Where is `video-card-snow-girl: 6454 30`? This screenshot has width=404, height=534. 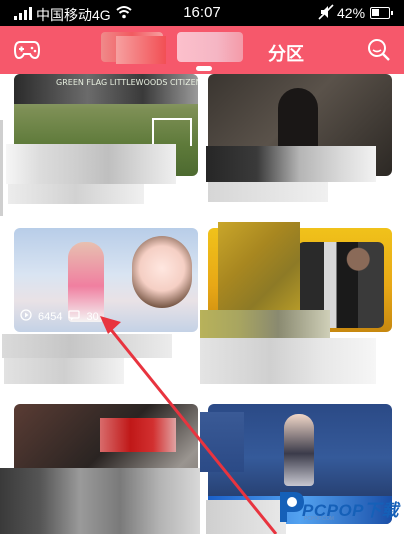
video-card-snow-girl: 6454 30 is located at coordinates (106, 280).